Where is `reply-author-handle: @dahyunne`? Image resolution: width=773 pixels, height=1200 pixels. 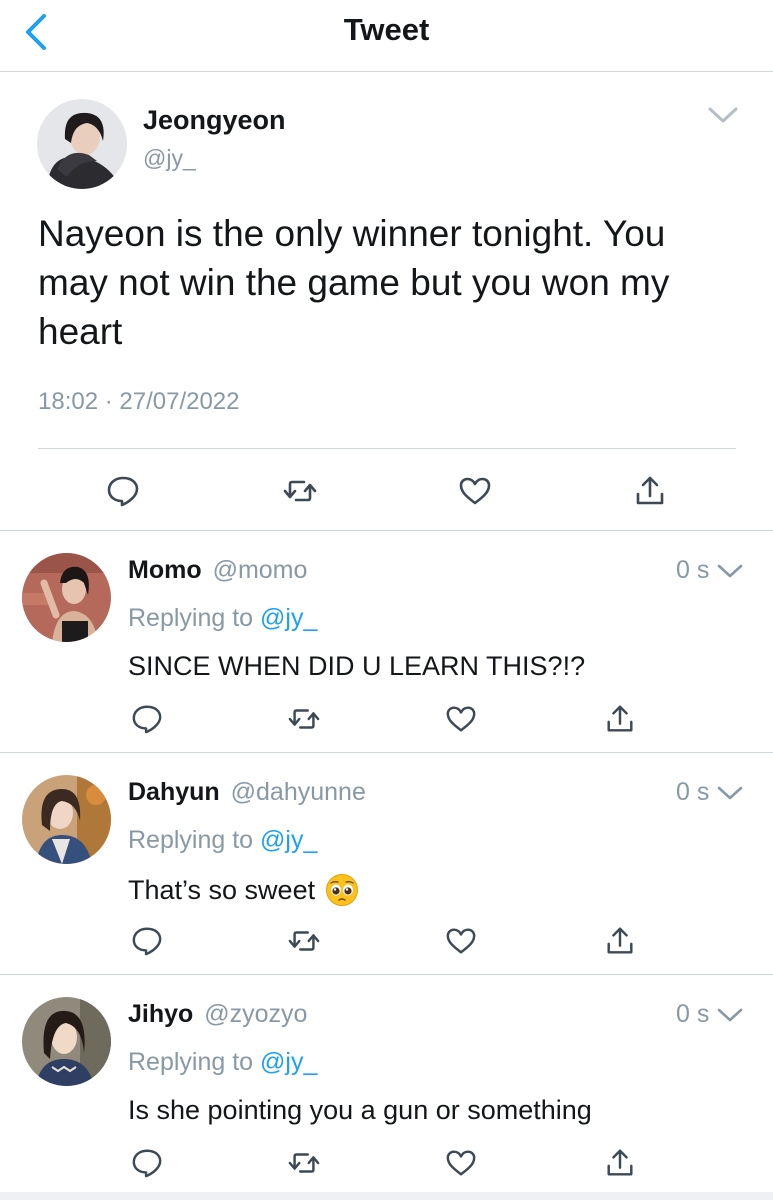
reply-author-handle: @dahyunne is located at coordinates (298, 792).